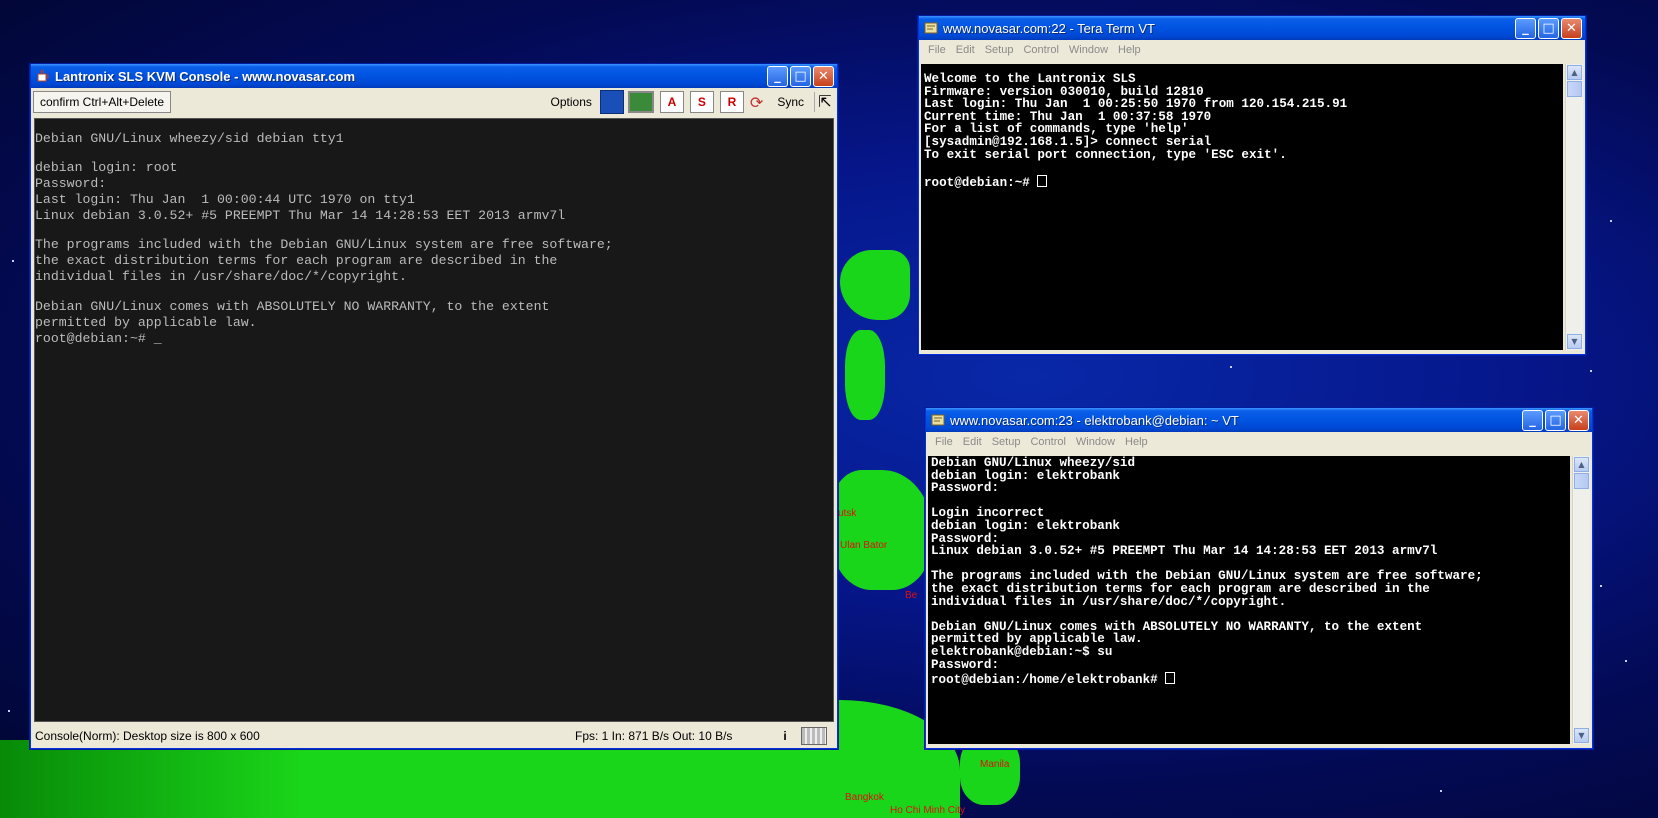 This screenshot has height=818, width=1658. I want to click on options-menu: Options, so click(571, 102).